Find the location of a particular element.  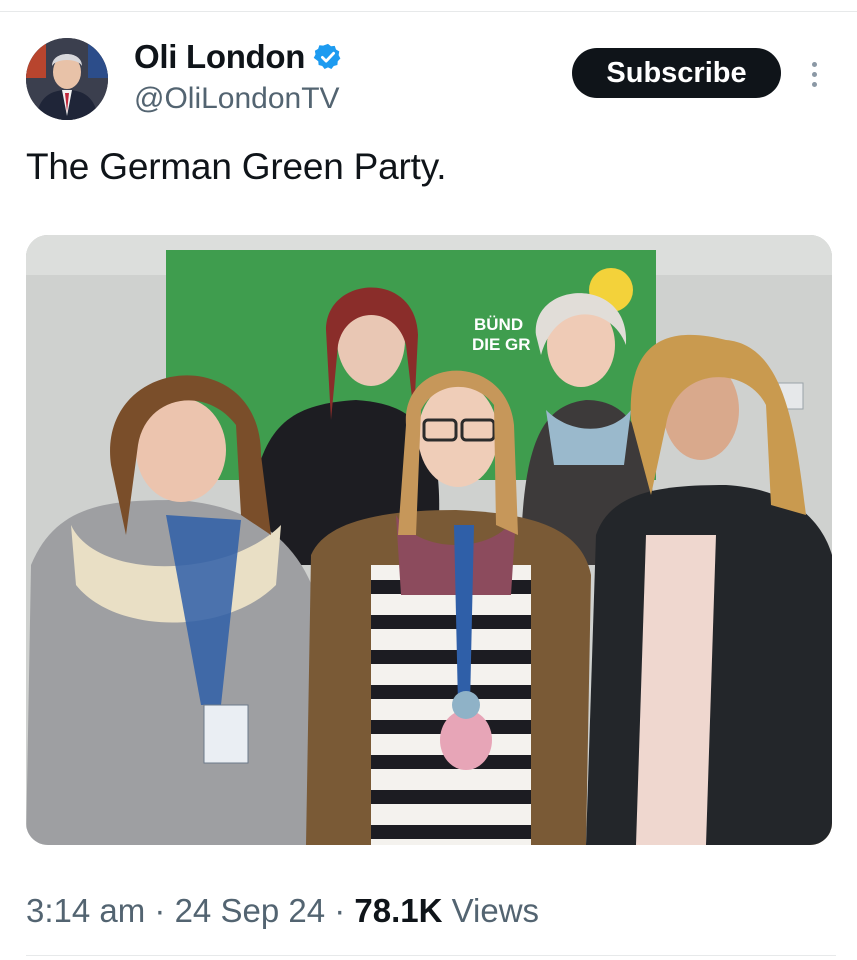

tweet-text: The German Green Party. is located at coordinates (236, 166).